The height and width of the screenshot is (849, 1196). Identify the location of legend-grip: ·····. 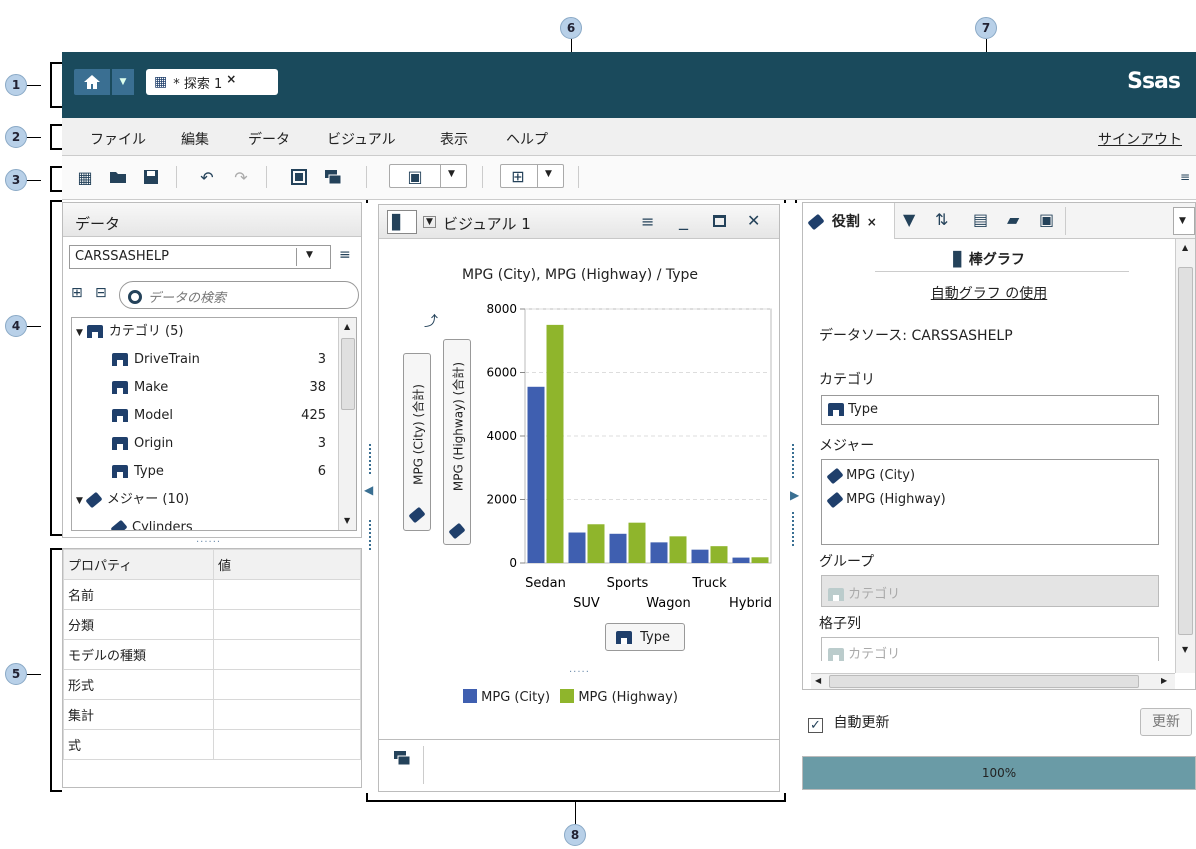
(579, 672).